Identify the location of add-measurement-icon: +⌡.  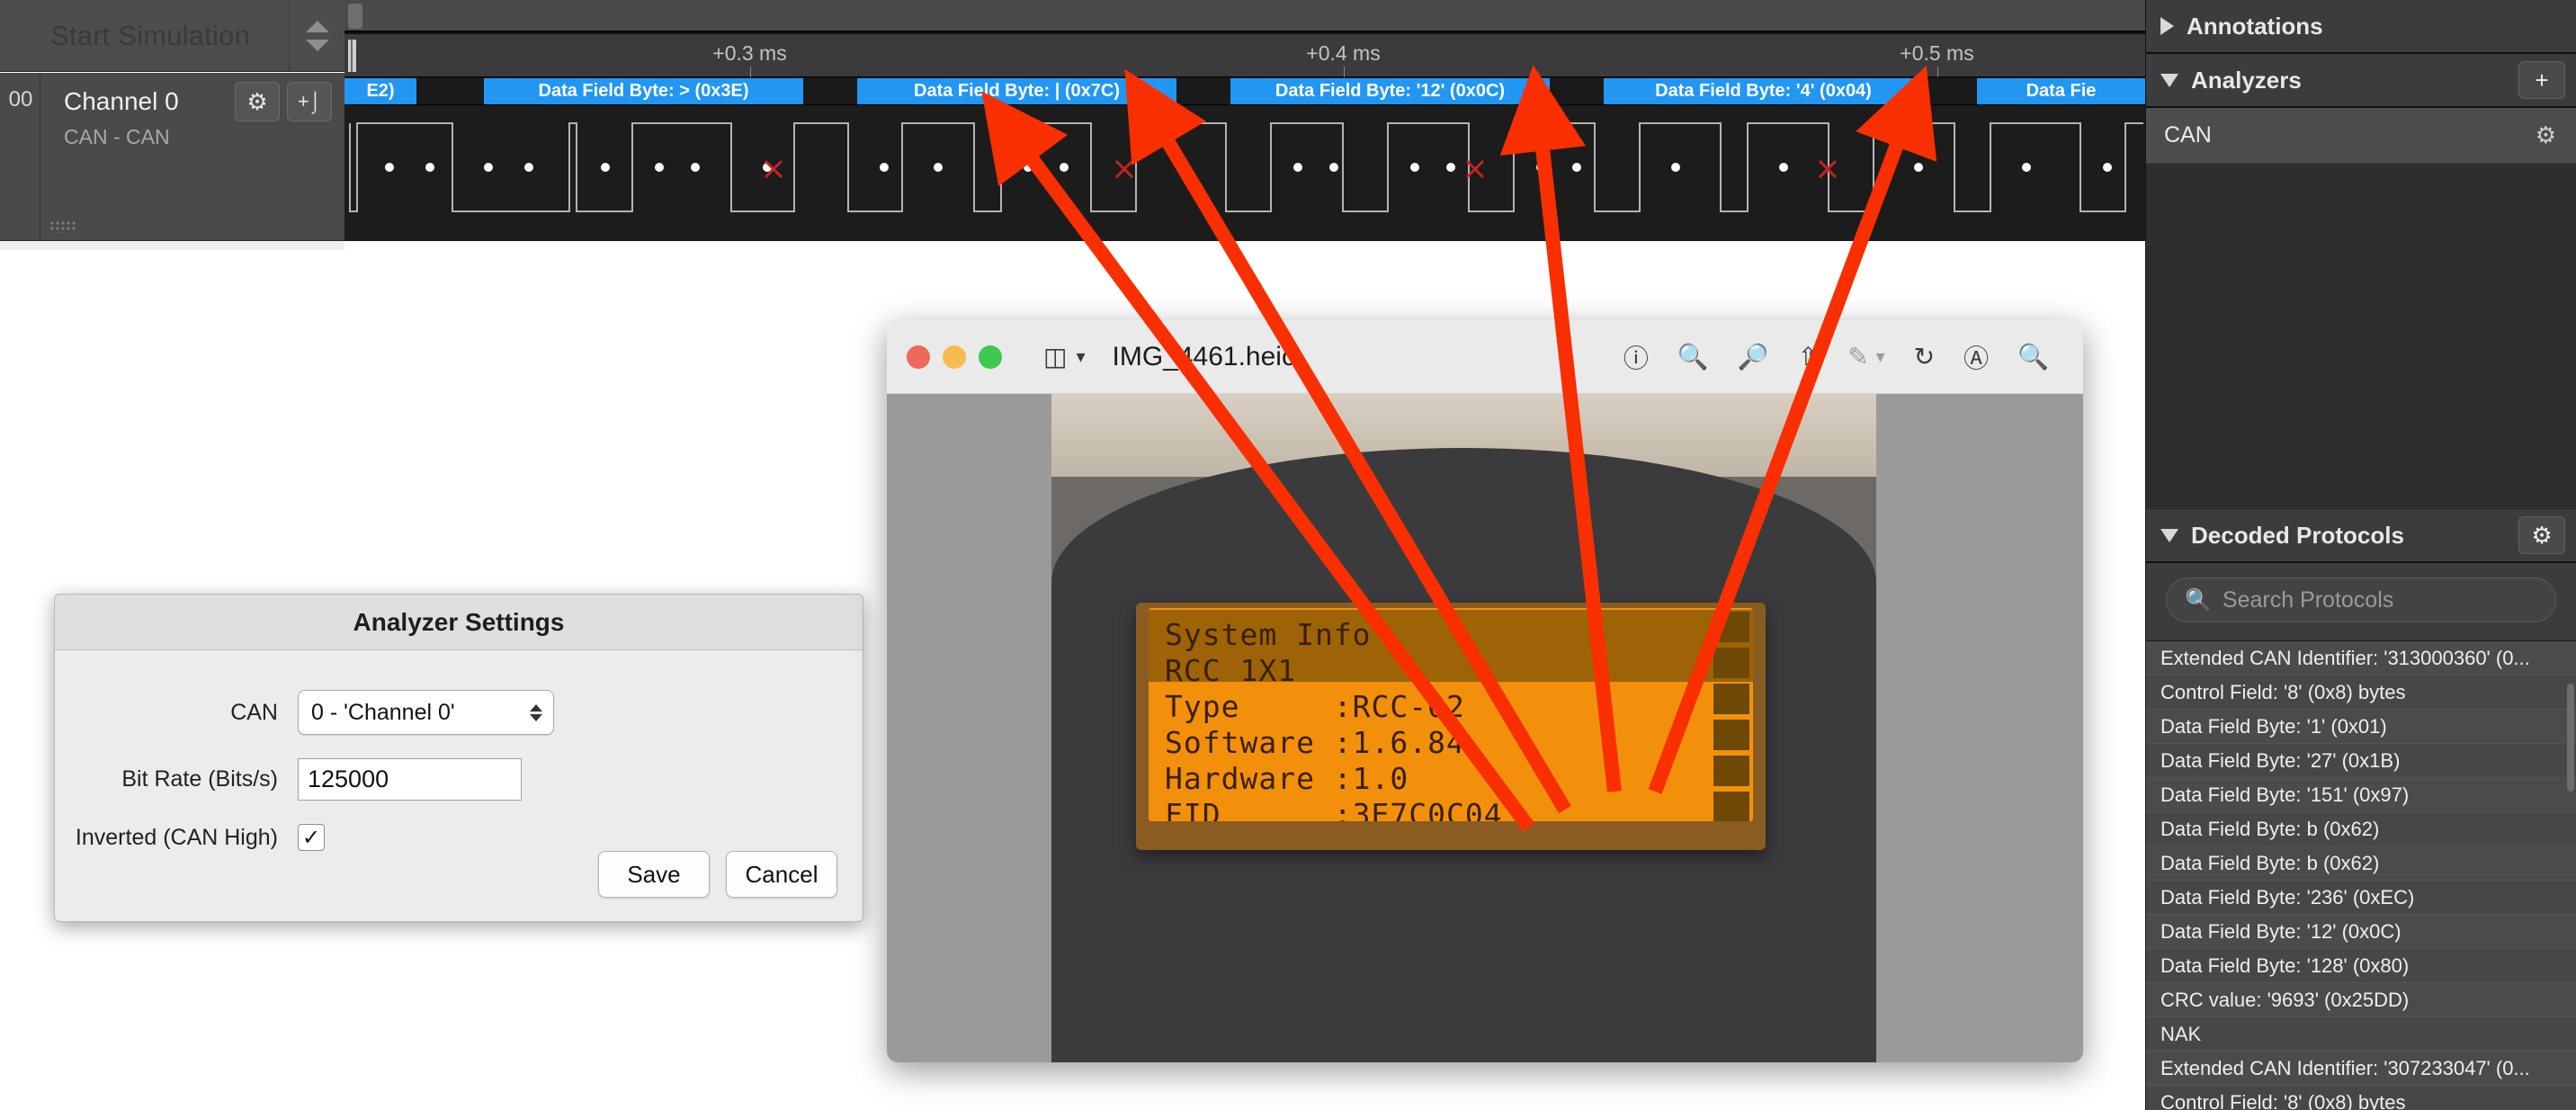
(309, 101).